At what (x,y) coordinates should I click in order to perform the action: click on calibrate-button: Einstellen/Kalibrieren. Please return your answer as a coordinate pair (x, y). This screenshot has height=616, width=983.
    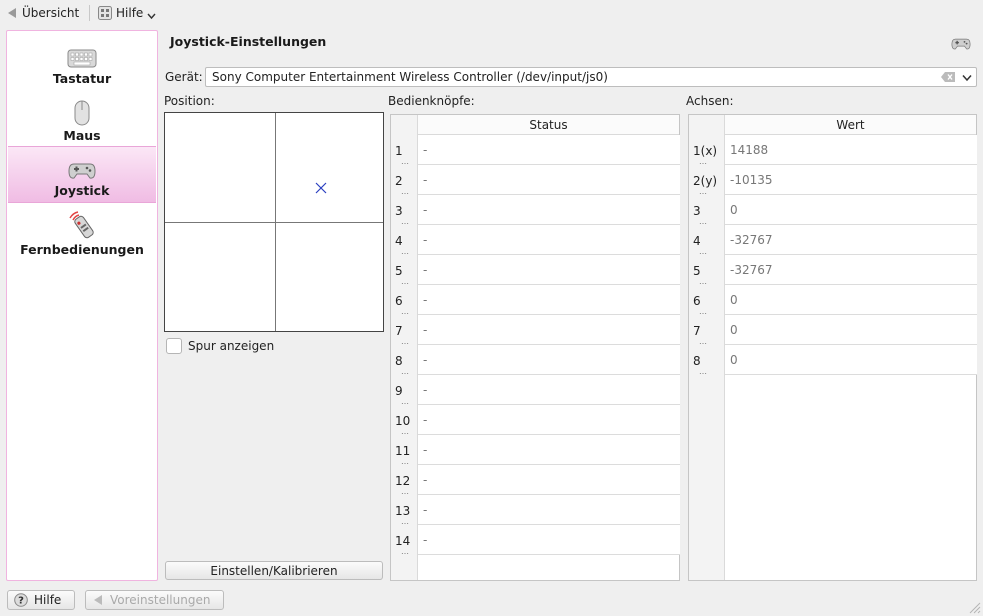
    Looking at the image, I should click on (274, 570).